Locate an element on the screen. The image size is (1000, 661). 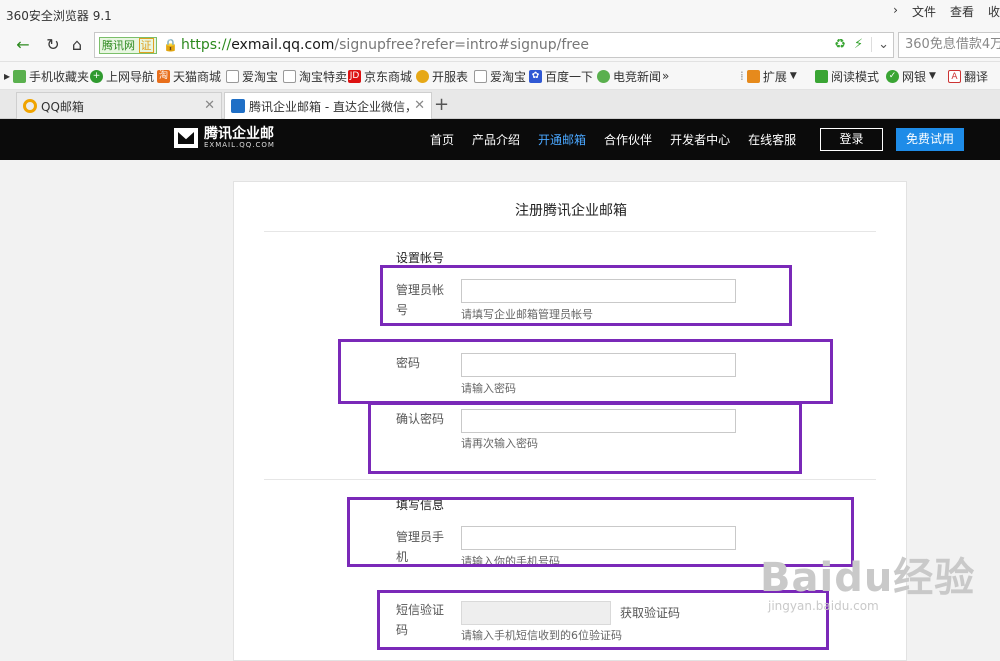
bookmark-baidu: ✿ 百度一下 is located at coordinates (561, 76).